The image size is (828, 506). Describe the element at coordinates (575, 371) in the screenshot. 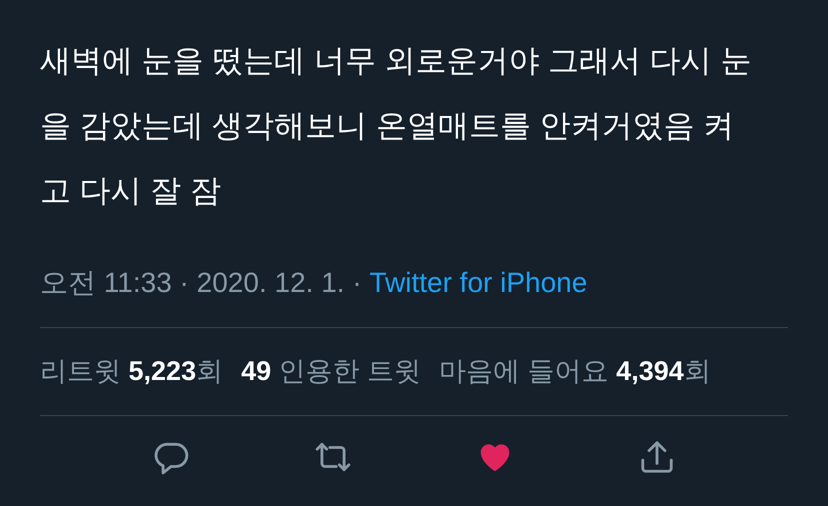

I see `stat-count: 마음에 들어요 4,394회` at that location.